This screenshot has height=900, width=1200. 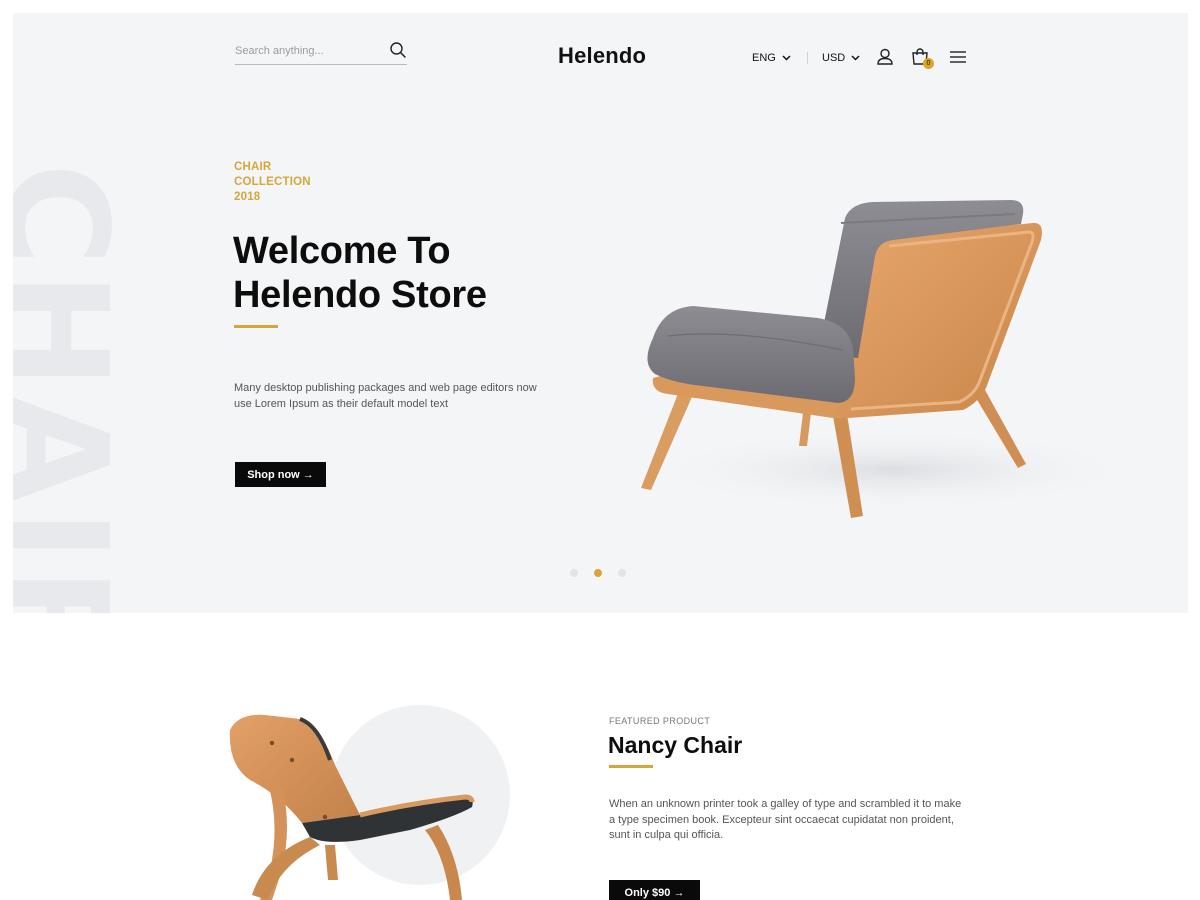 What do you see at coordinates (889, 359) in the screenshot?
I see `lounge-chair-image` at bounding box center [889, 359].